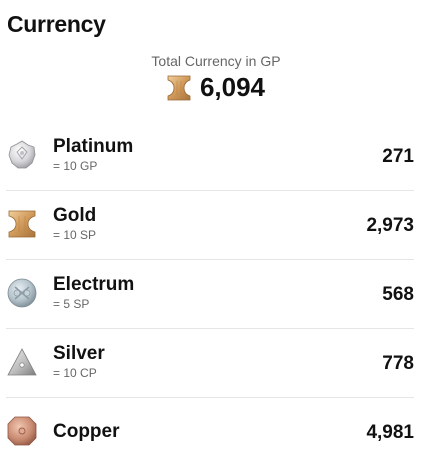 Image resolution: width=432 pixels, height=467 pixels. Describe the element at coordinates (22, 293) in the screenshot. I see `electrum-coin-icon` at that location.